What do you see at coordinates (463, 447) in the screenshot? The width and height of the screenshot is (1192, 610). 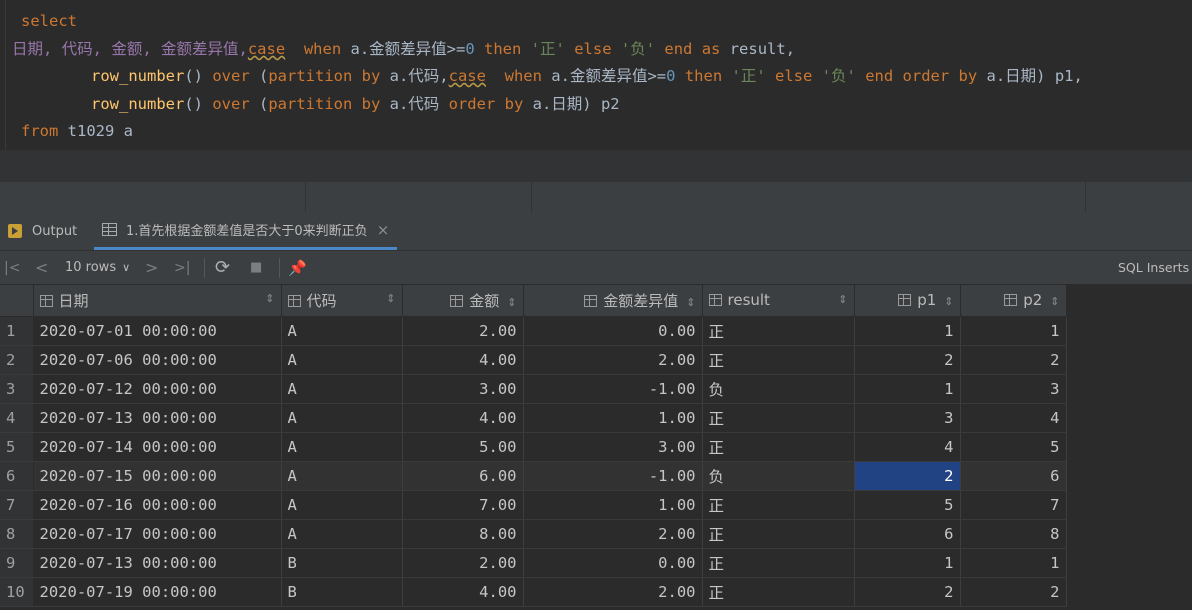 I see `table-cell-amt: 5.00` at bounding box center [463, 447].